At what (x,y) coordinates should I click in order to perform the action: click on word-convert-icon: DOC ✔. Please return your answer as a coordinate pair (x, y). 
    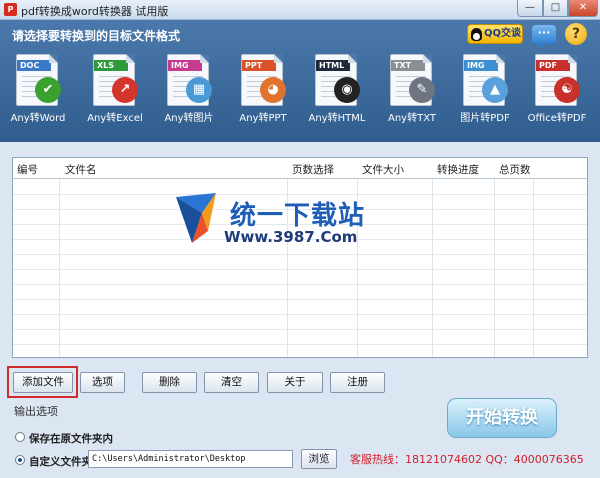
    Looking at the image, I should click on (38, 80).